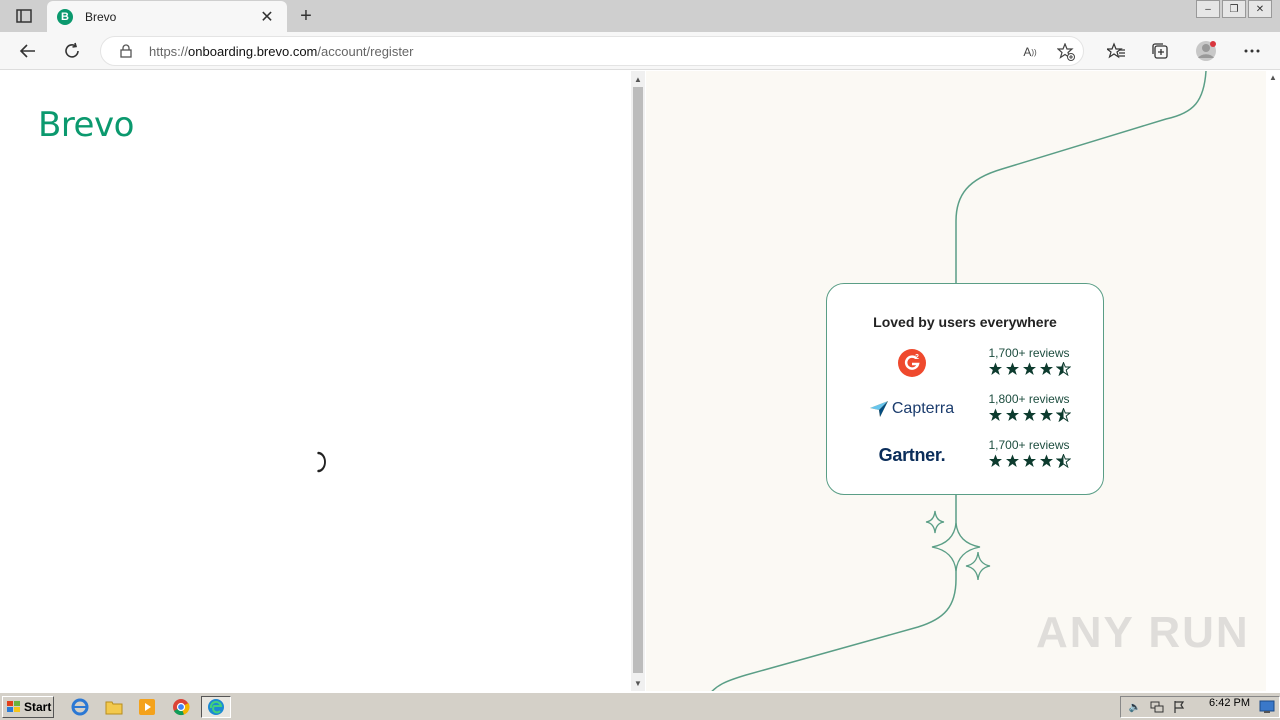 This screenshot has height=720, width=1280. I want to click on brevo-favicon-icon: B, so click(65, 16).